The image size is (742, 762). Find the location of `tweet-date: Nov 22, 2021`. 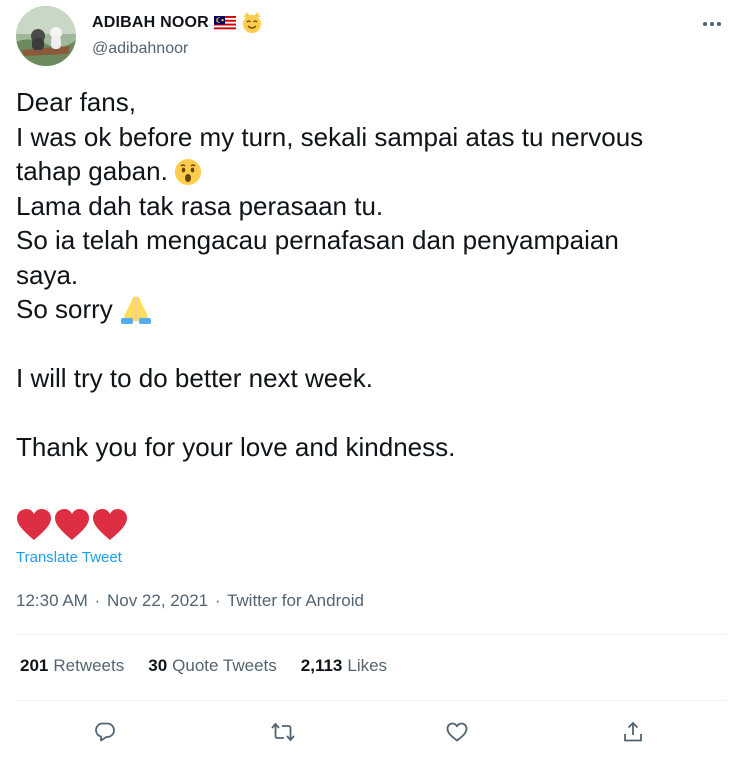

tweet-date: Nov 22, 2021 is located at coordinates (157, 600).